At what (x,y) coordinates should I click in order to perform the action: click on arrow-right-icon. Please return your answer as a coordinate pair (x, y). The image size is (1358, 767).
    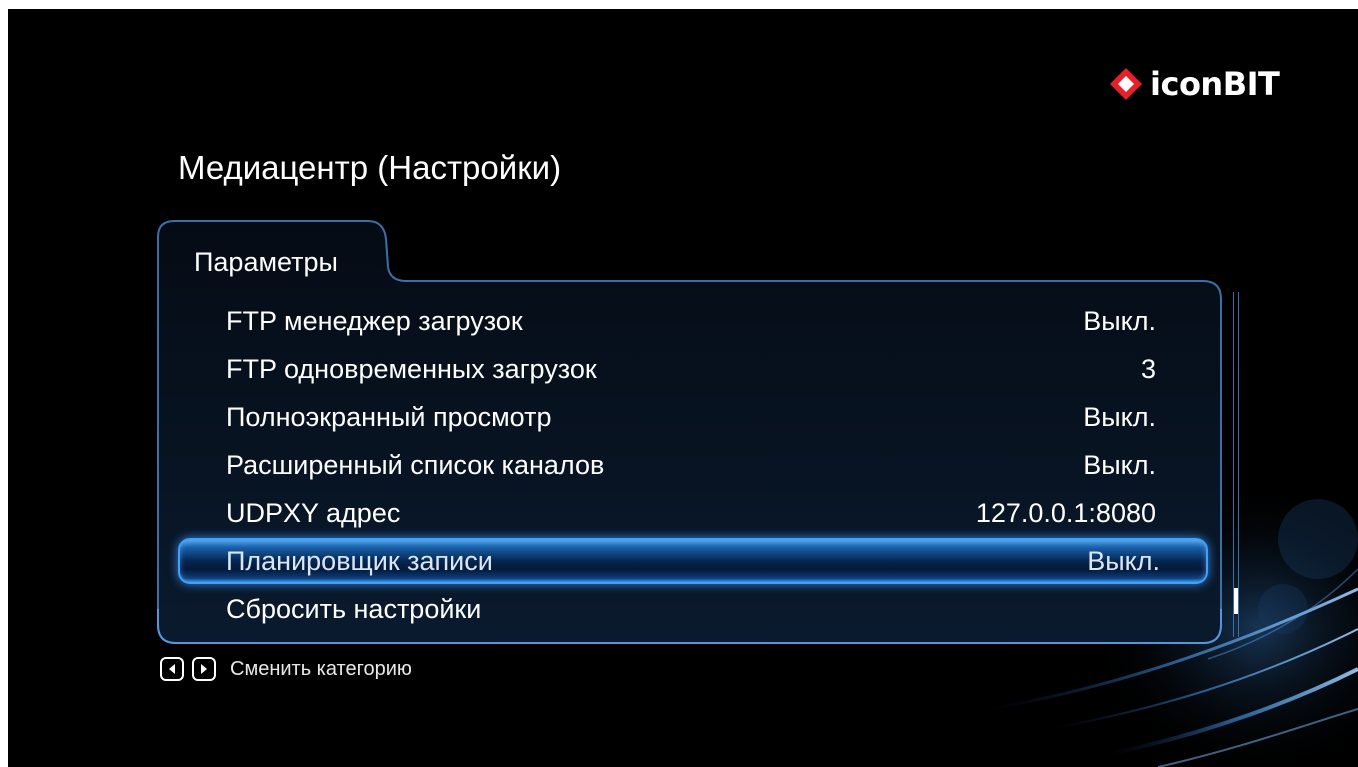
    Looking at the image, I should click on (204, 669).